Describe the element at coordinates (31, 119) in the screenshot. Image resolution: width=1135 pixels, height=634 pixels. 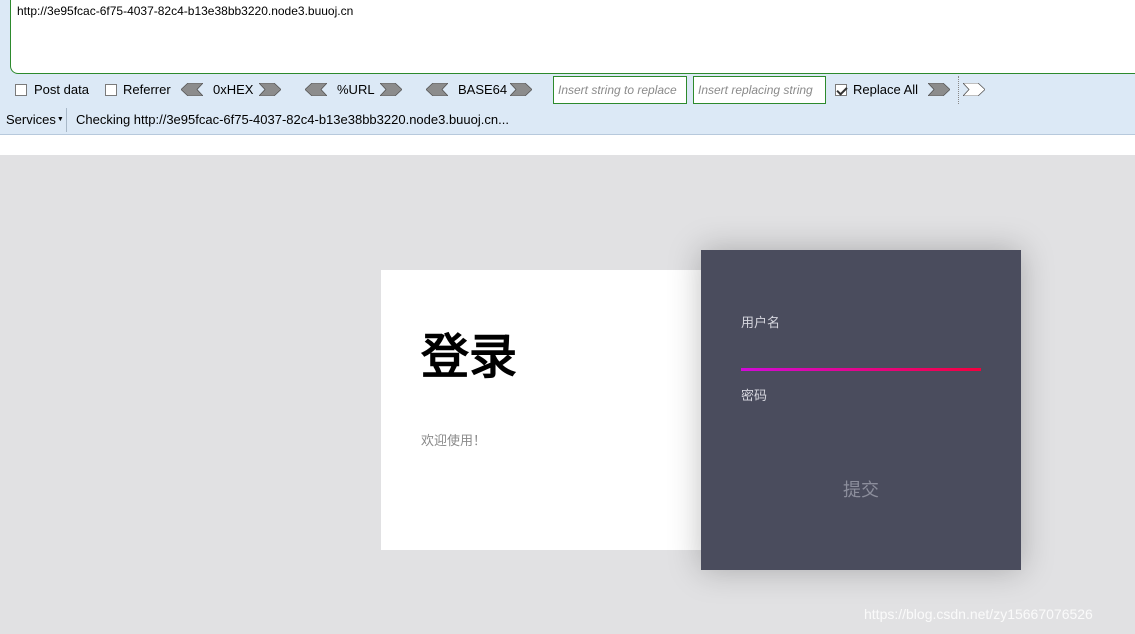
I see `services-label: Services` at that location.